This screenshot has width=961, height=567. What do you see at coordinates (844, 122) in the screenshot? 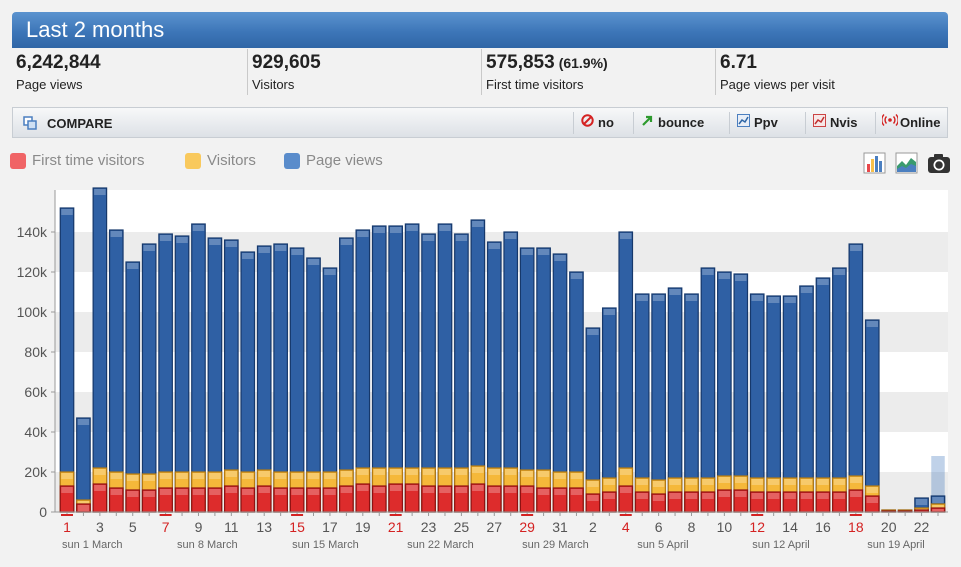
I see `compare-nvis-label: Nvis` at bounding box center [844, 122].